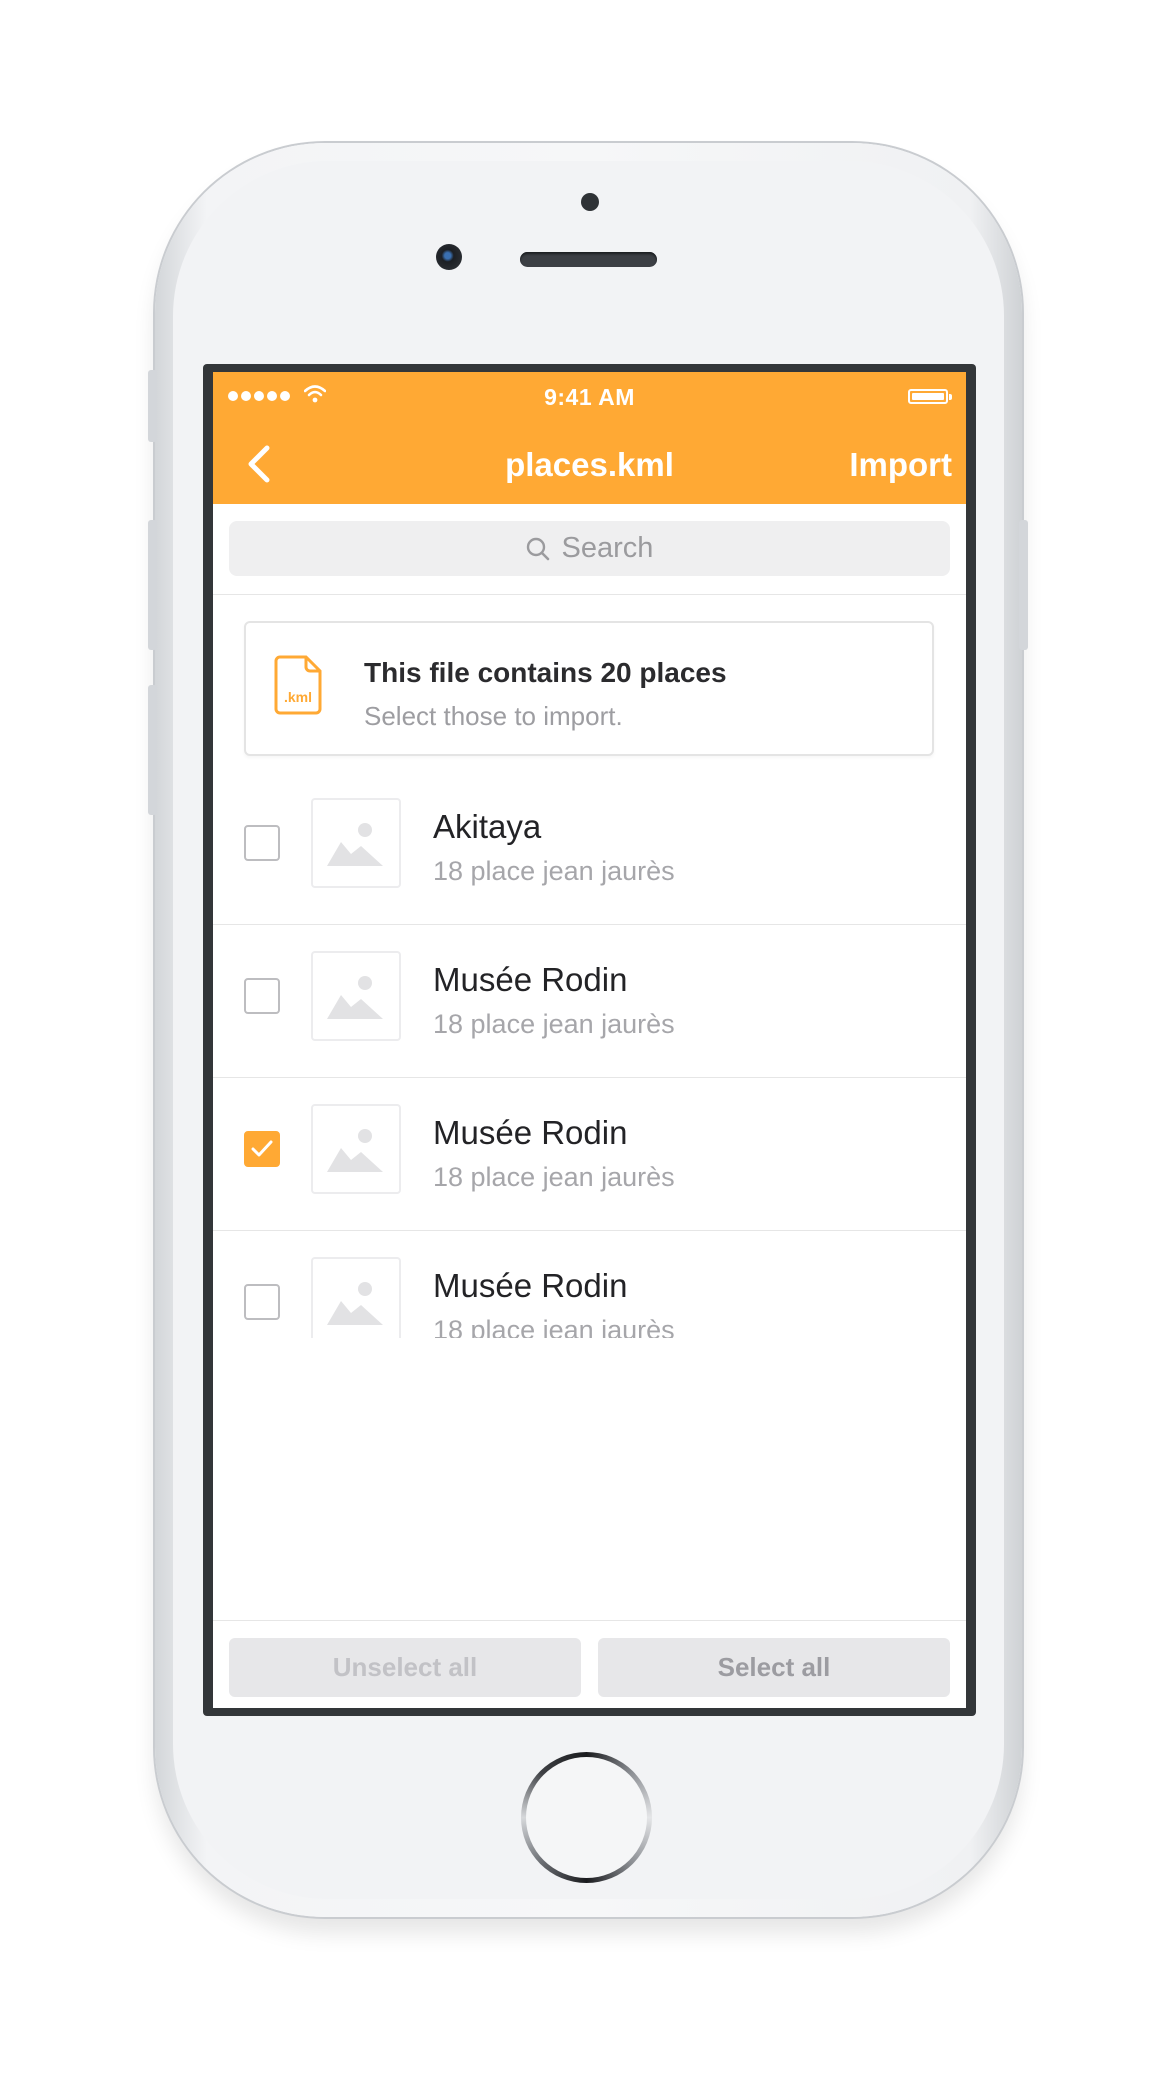  Describe the element at coordinates (589, 397) in the screenshot. I see `status-time: 9:41 AM` at that location.